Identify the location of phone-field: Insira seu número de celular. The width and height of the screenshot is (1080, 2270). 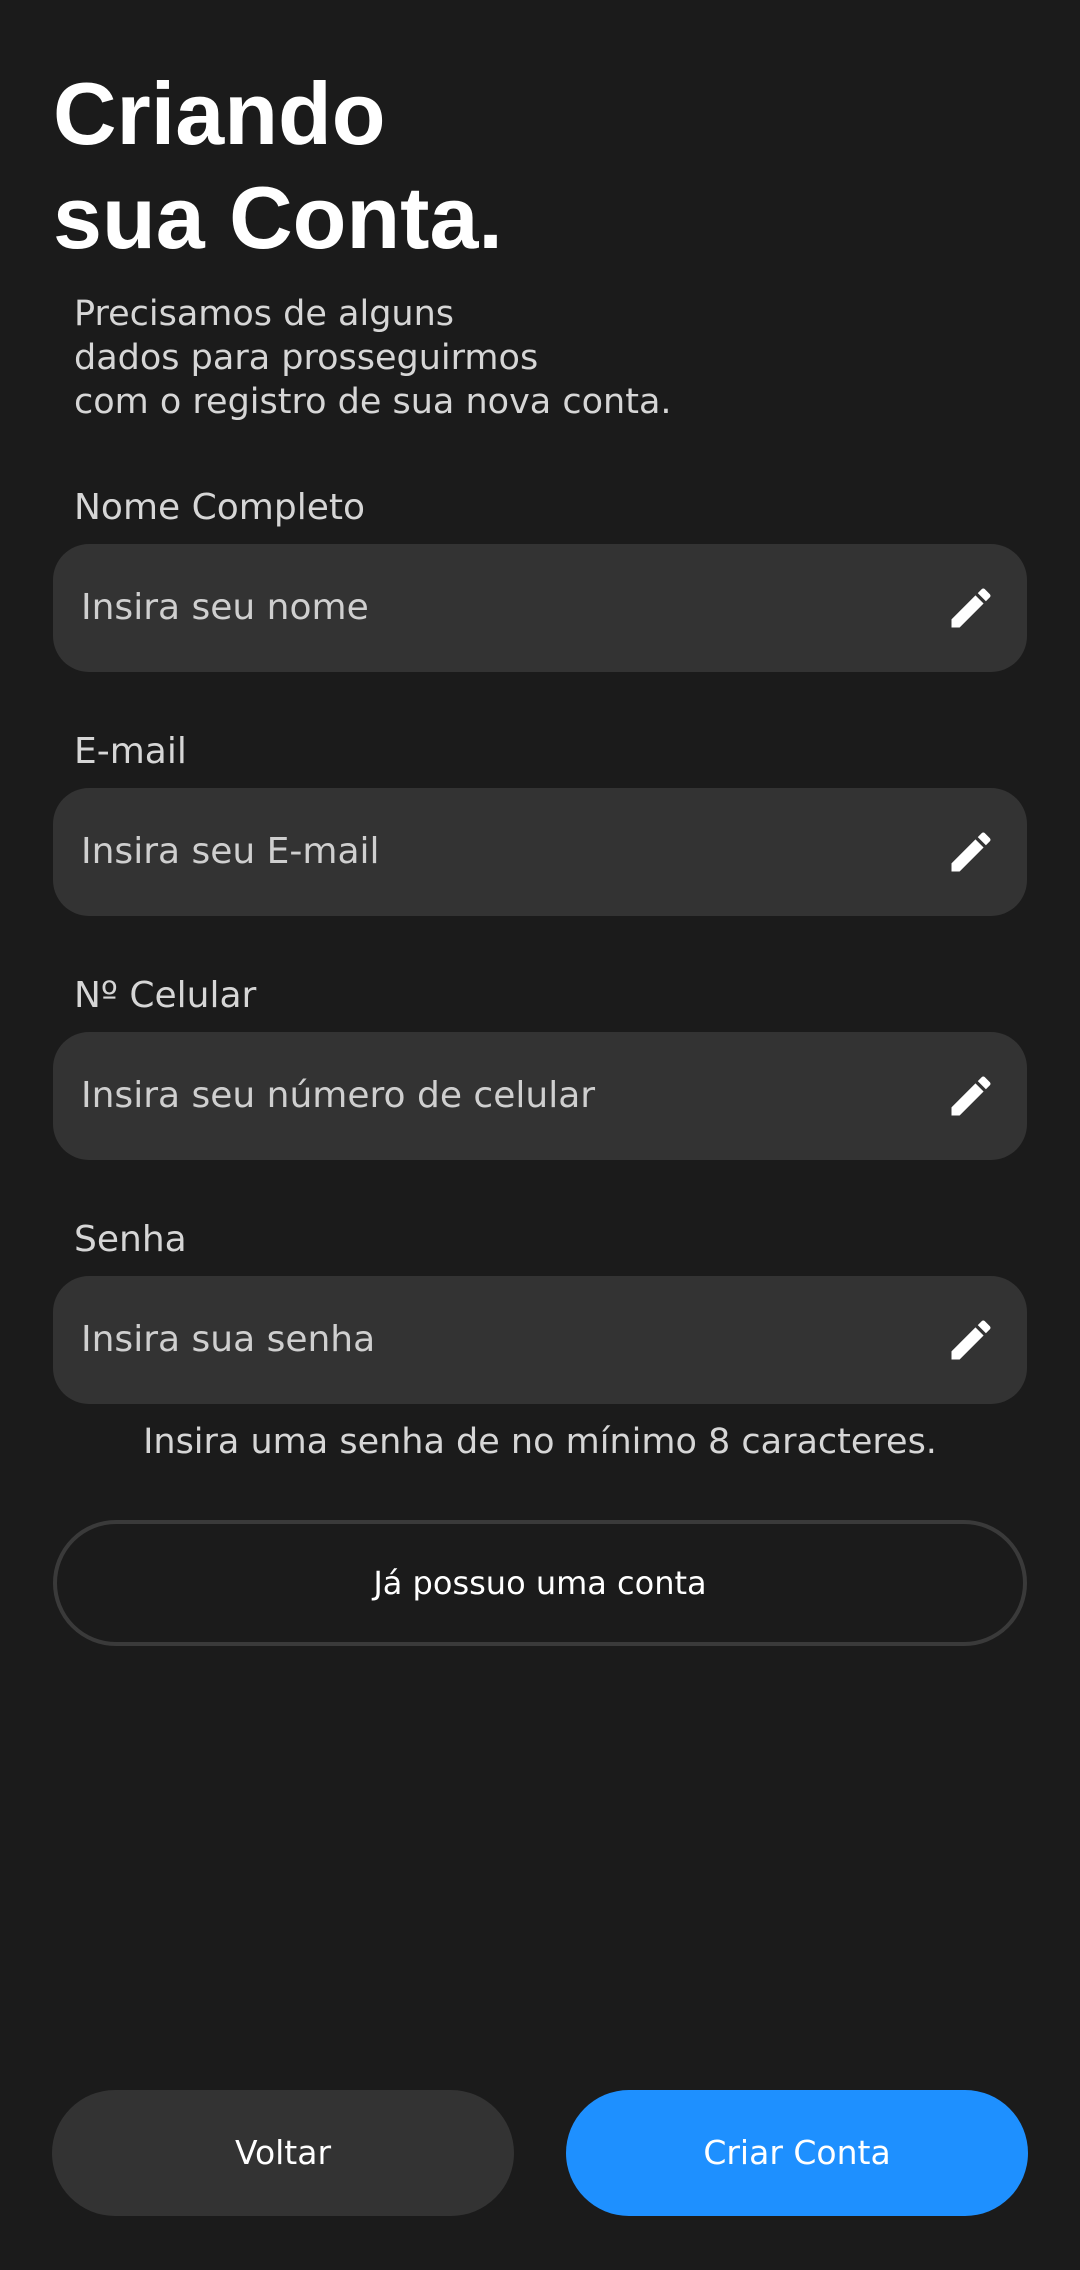
(540, 1096).